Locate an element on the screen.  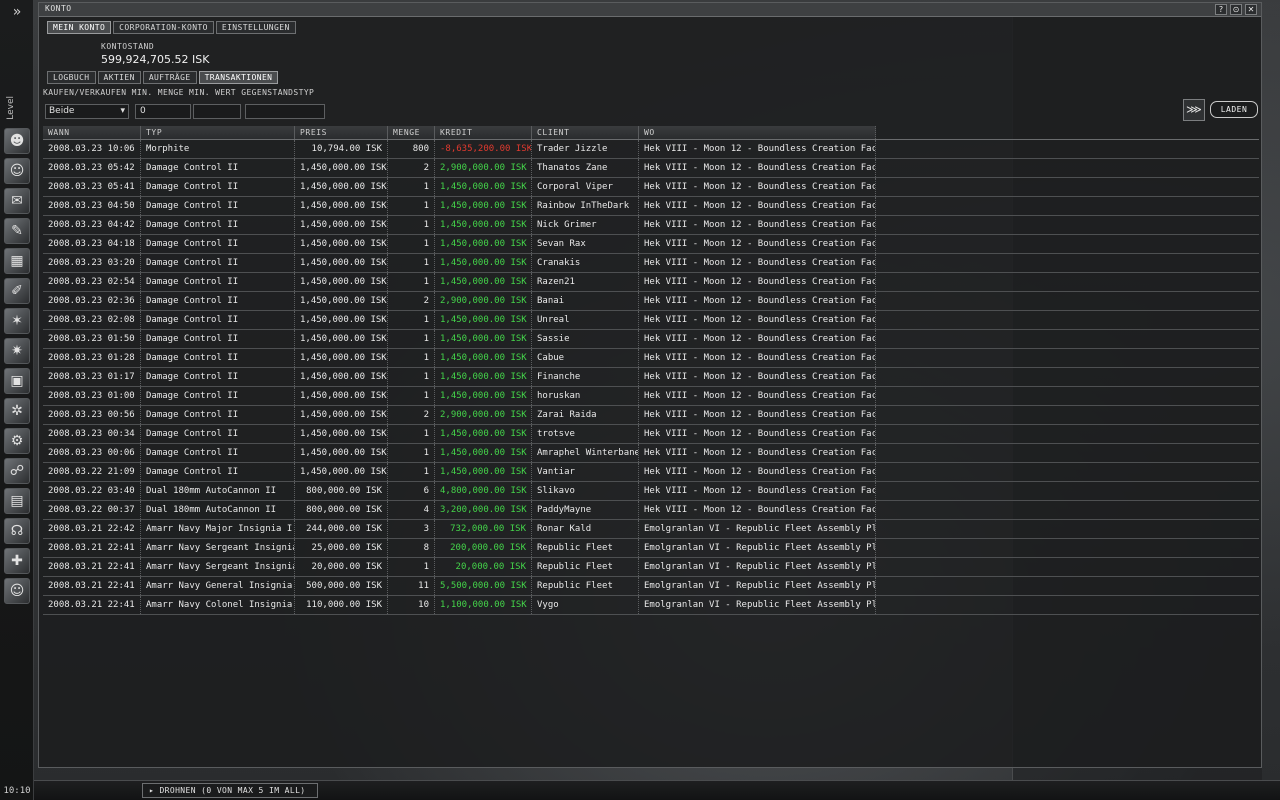
tab-shares: AKTIEN is located at coordinates (119, 77).